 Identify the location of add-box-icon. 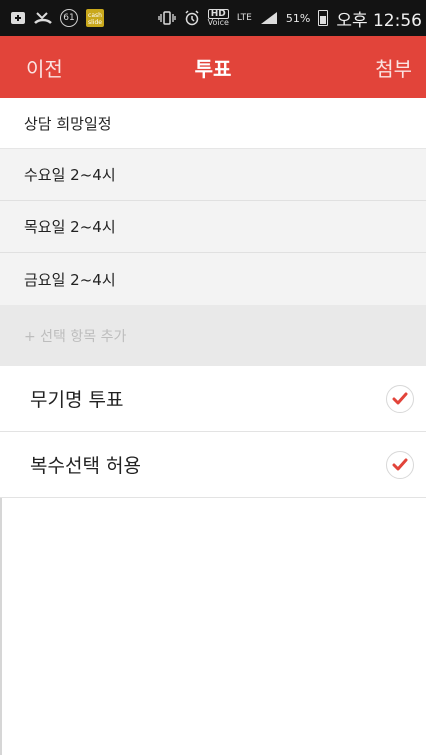
(18, 18).